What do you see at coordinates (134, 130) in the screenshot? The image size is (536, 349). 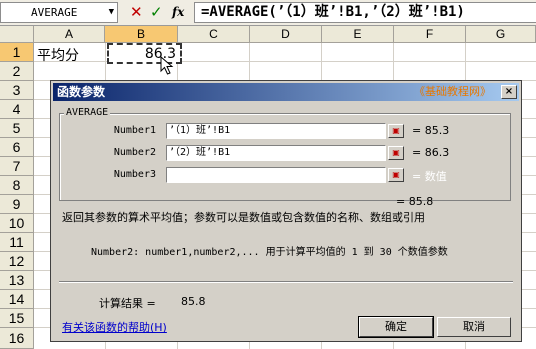 I see `number1-label: Number1` at bounding box center [134, 130].